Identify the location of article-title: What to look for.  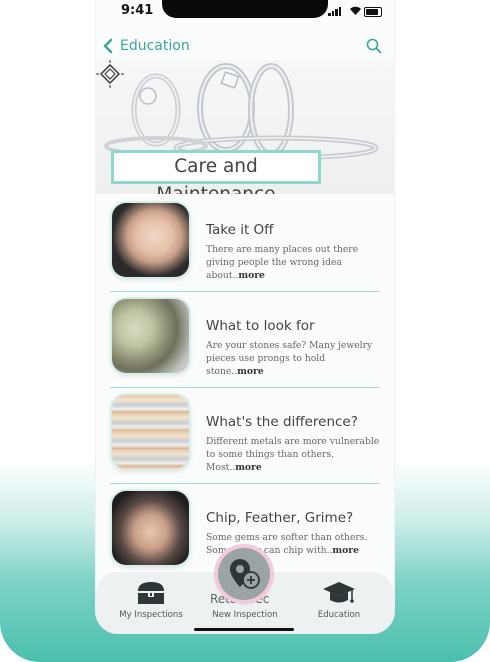
(260, 326).